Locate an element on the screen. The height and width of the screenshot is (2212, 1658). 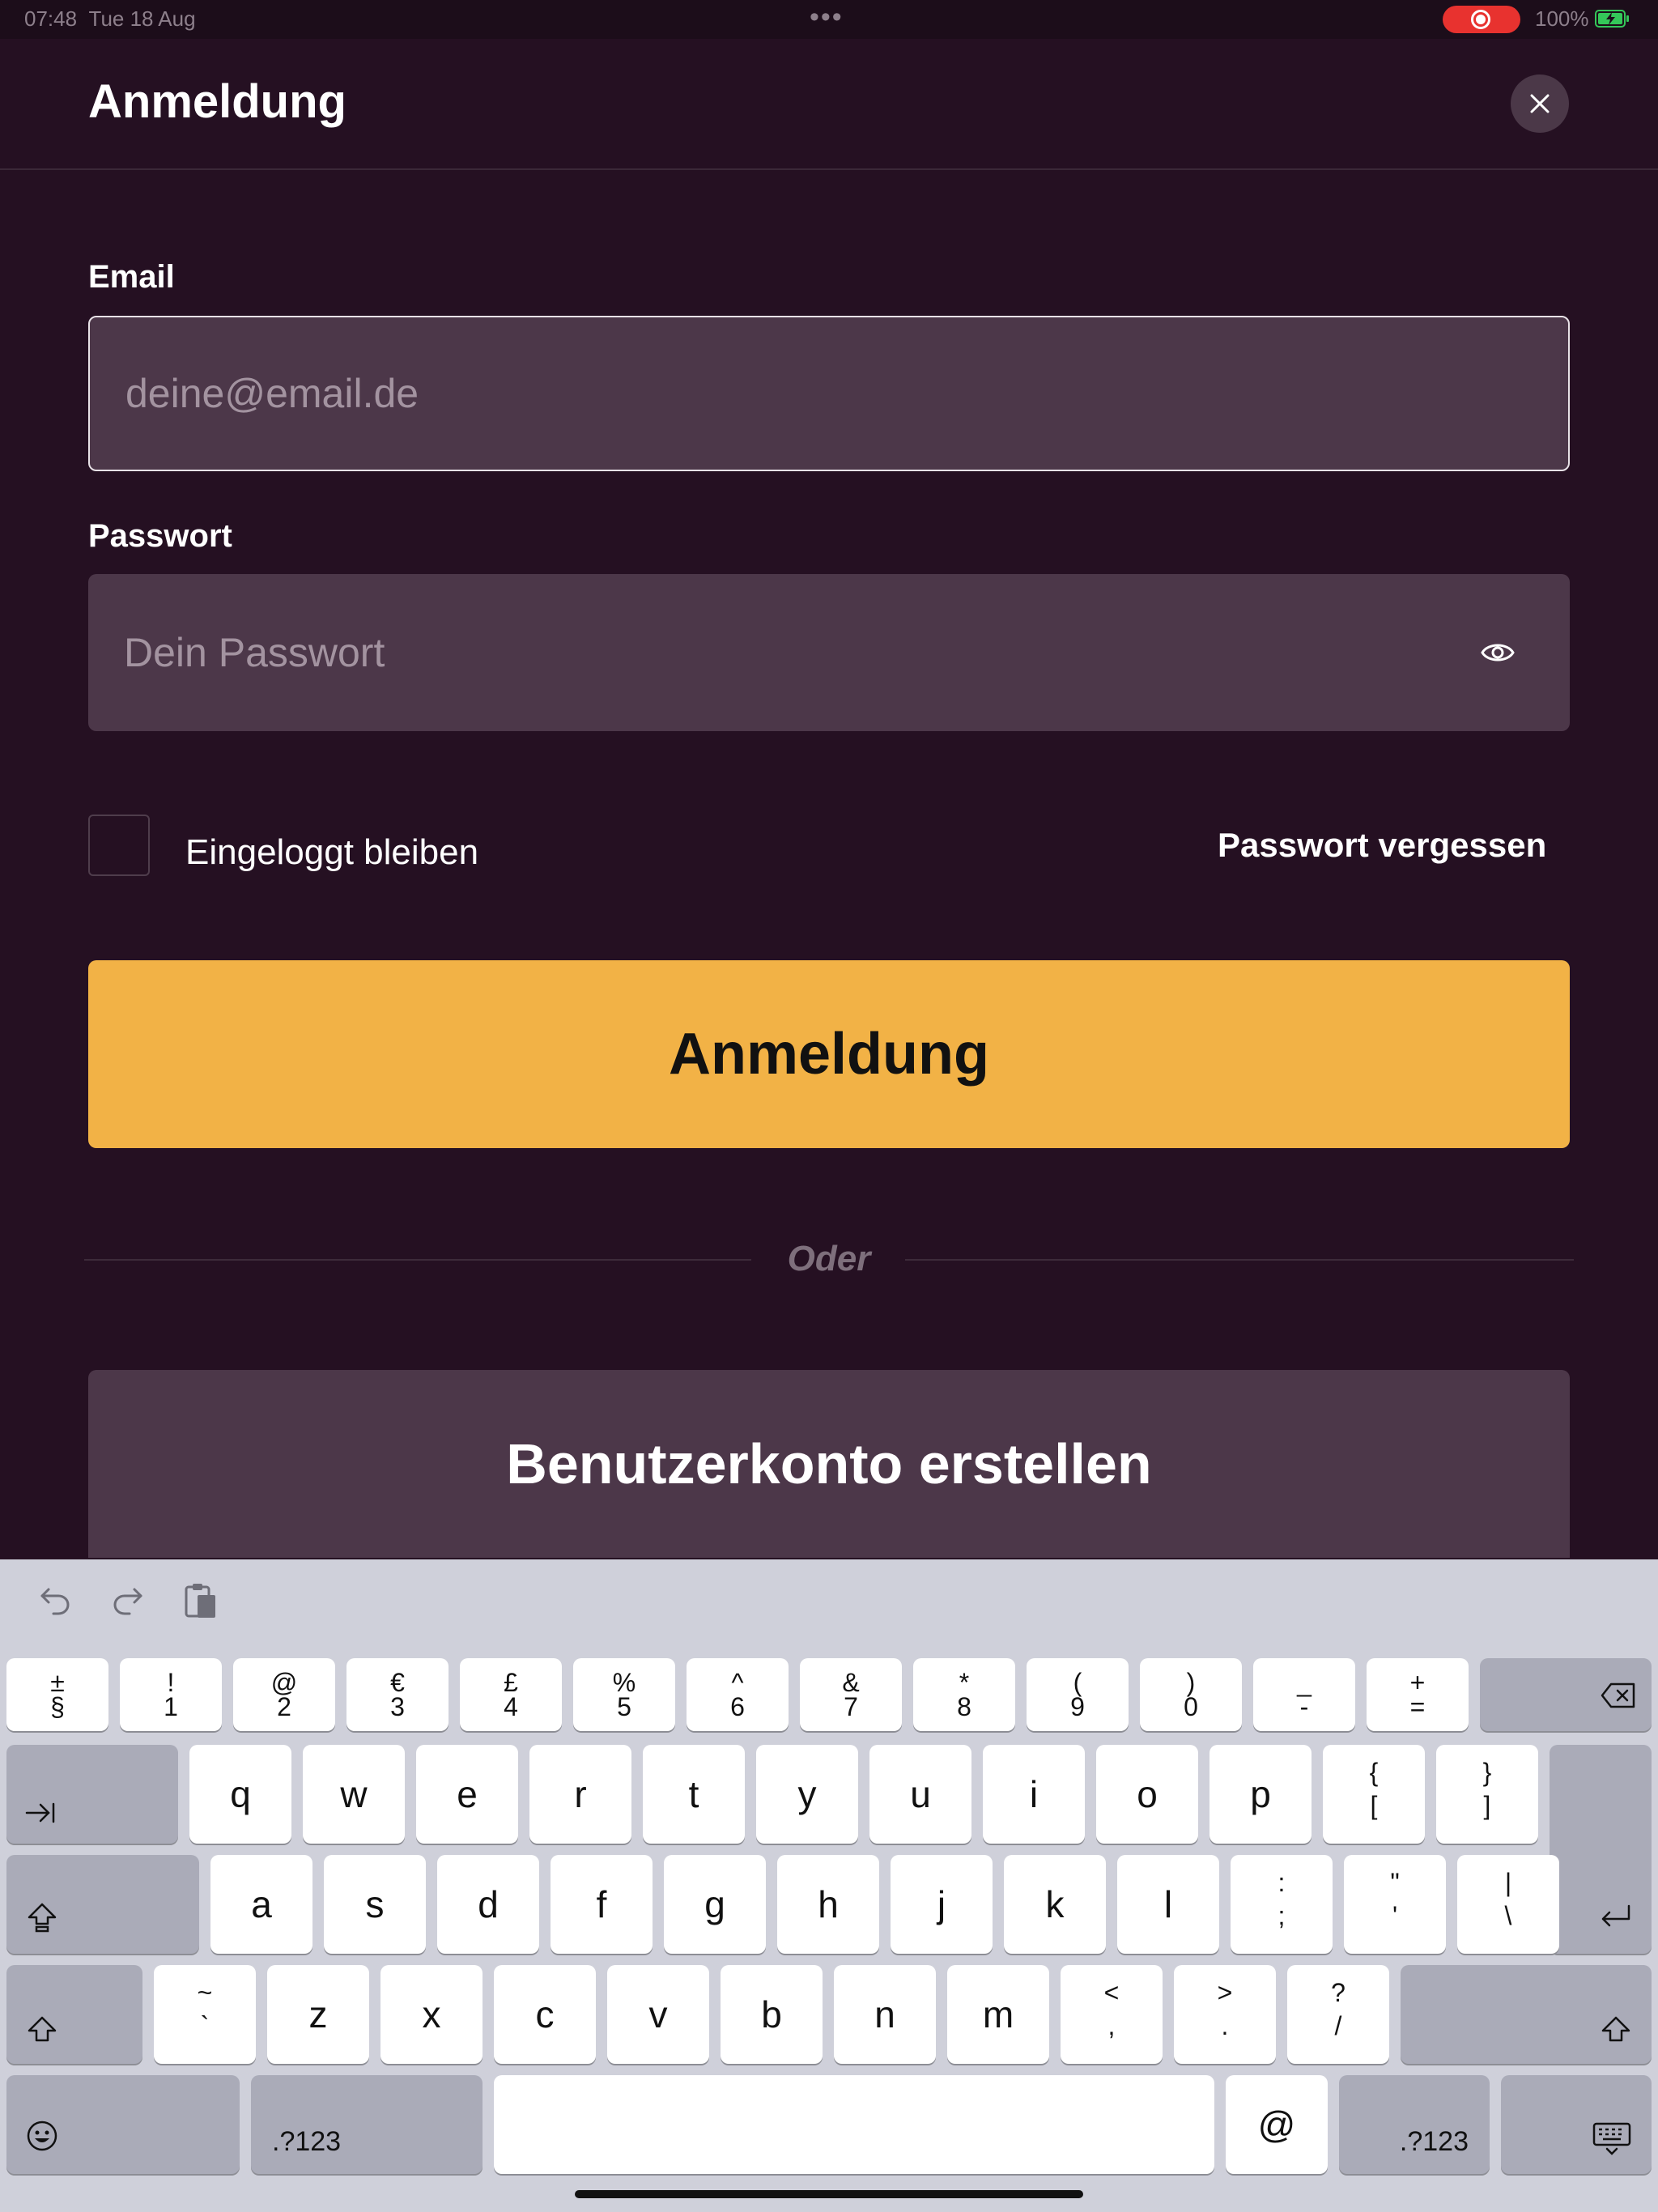
create-account-button: Benutzerkonto erstellen is located at coordinates (829, 1464).